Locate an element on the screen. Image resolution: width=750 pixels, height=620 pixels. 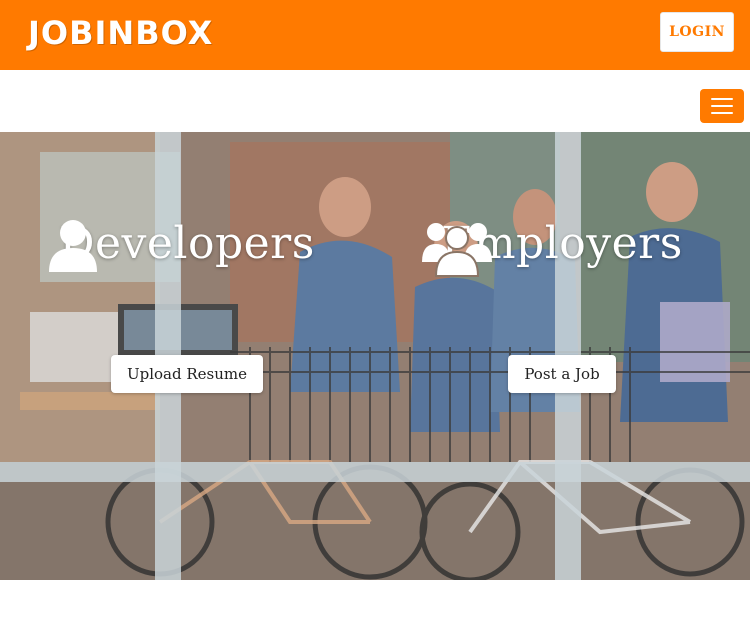
site-logo: JOBINBOX is located at coordinates (120, 33).